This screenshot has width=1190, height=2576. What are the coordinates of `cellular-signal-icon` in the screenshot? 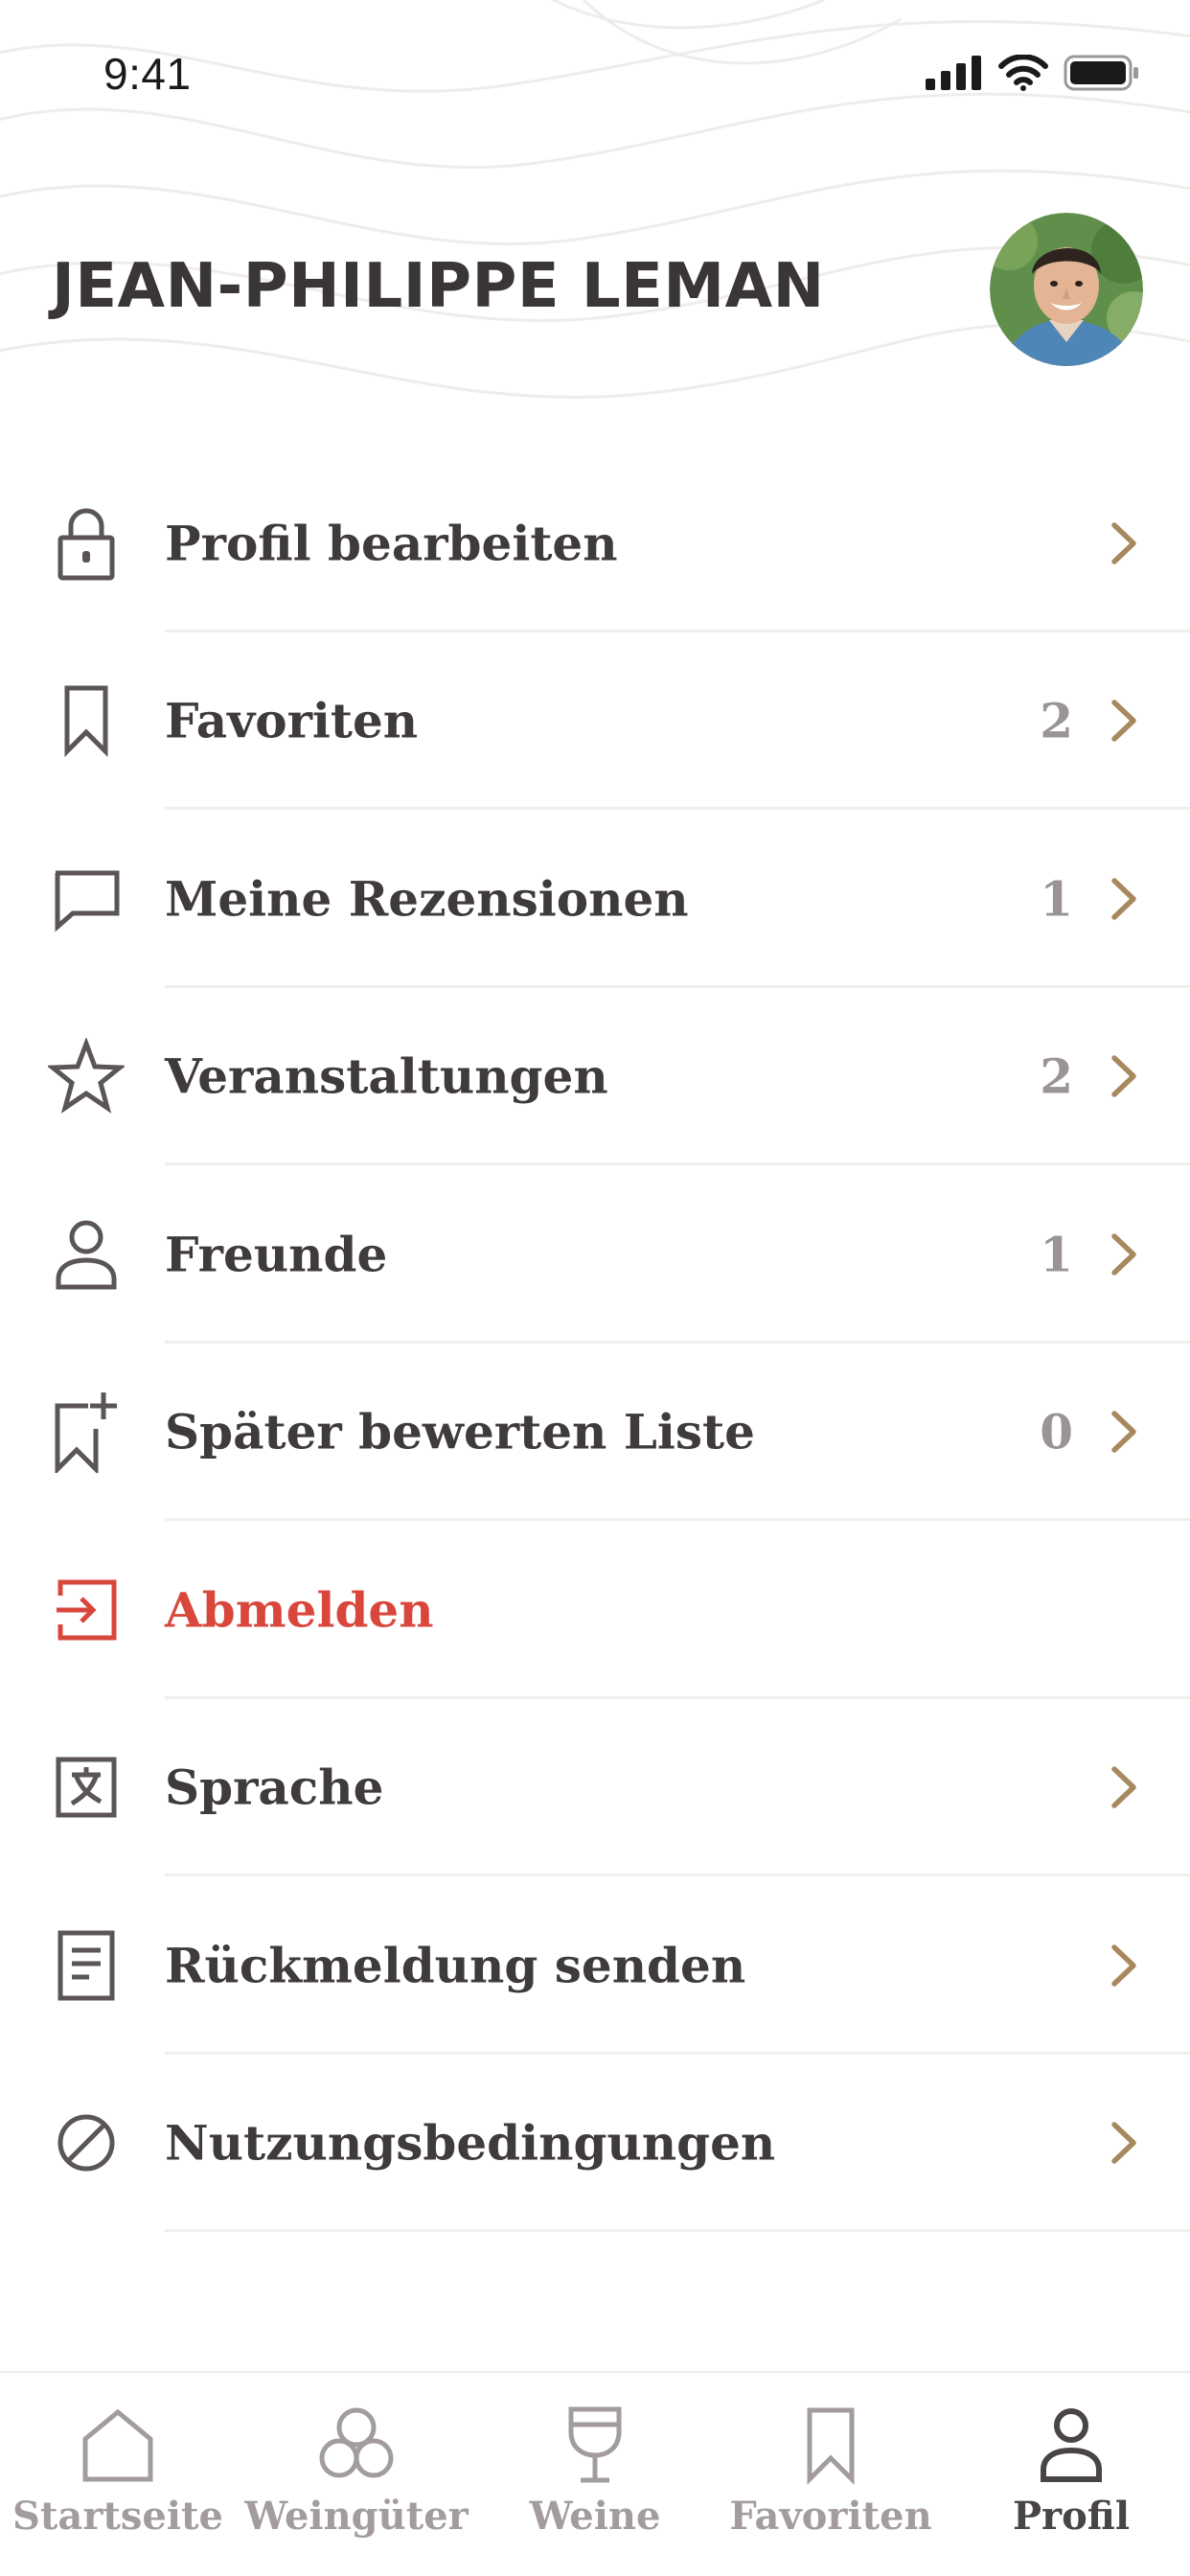 It's located at (953, 73).